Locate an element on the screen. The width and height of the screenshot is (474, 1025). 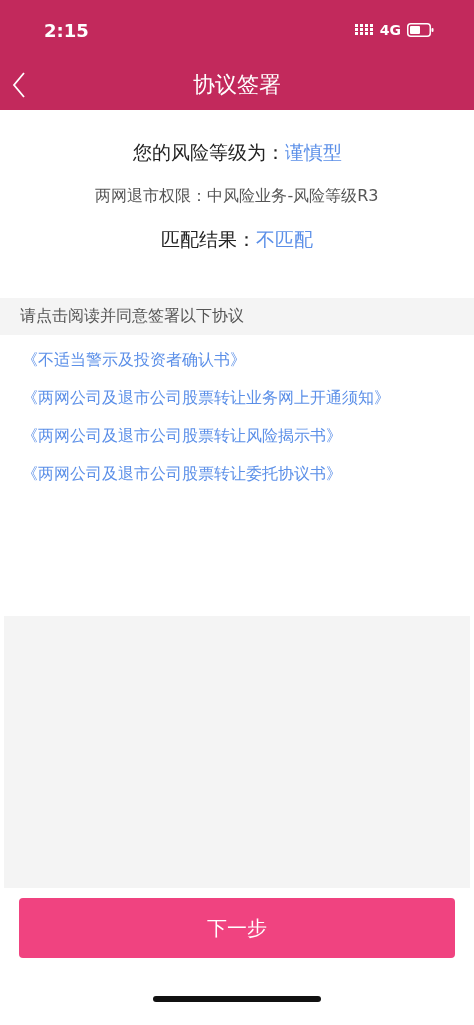
agreement-link: 《不适当警示及投资者确认书》 is located at coordinates (134, 359).